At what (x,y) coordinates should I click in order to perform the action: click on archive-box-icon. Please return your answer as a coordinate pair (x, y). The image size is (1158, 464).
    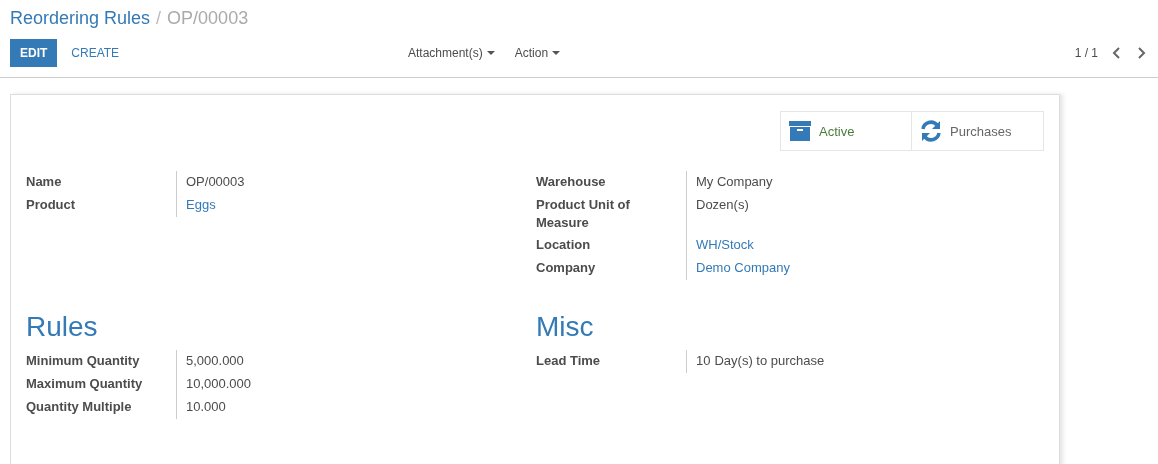
    Looking at the image, I should click on (800, 131).